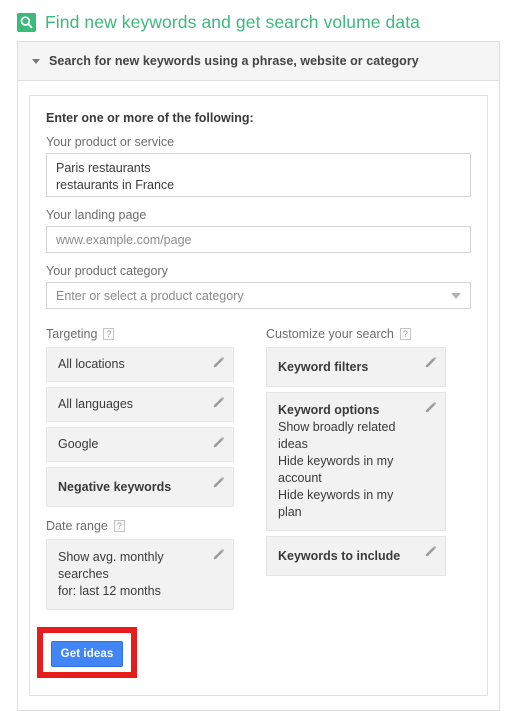 The image size is (517, 711). What do you see at coordinates (140, 526) in the screenshot?
I see `date-range-title: Date range ?` at bounding box center [140, 526].